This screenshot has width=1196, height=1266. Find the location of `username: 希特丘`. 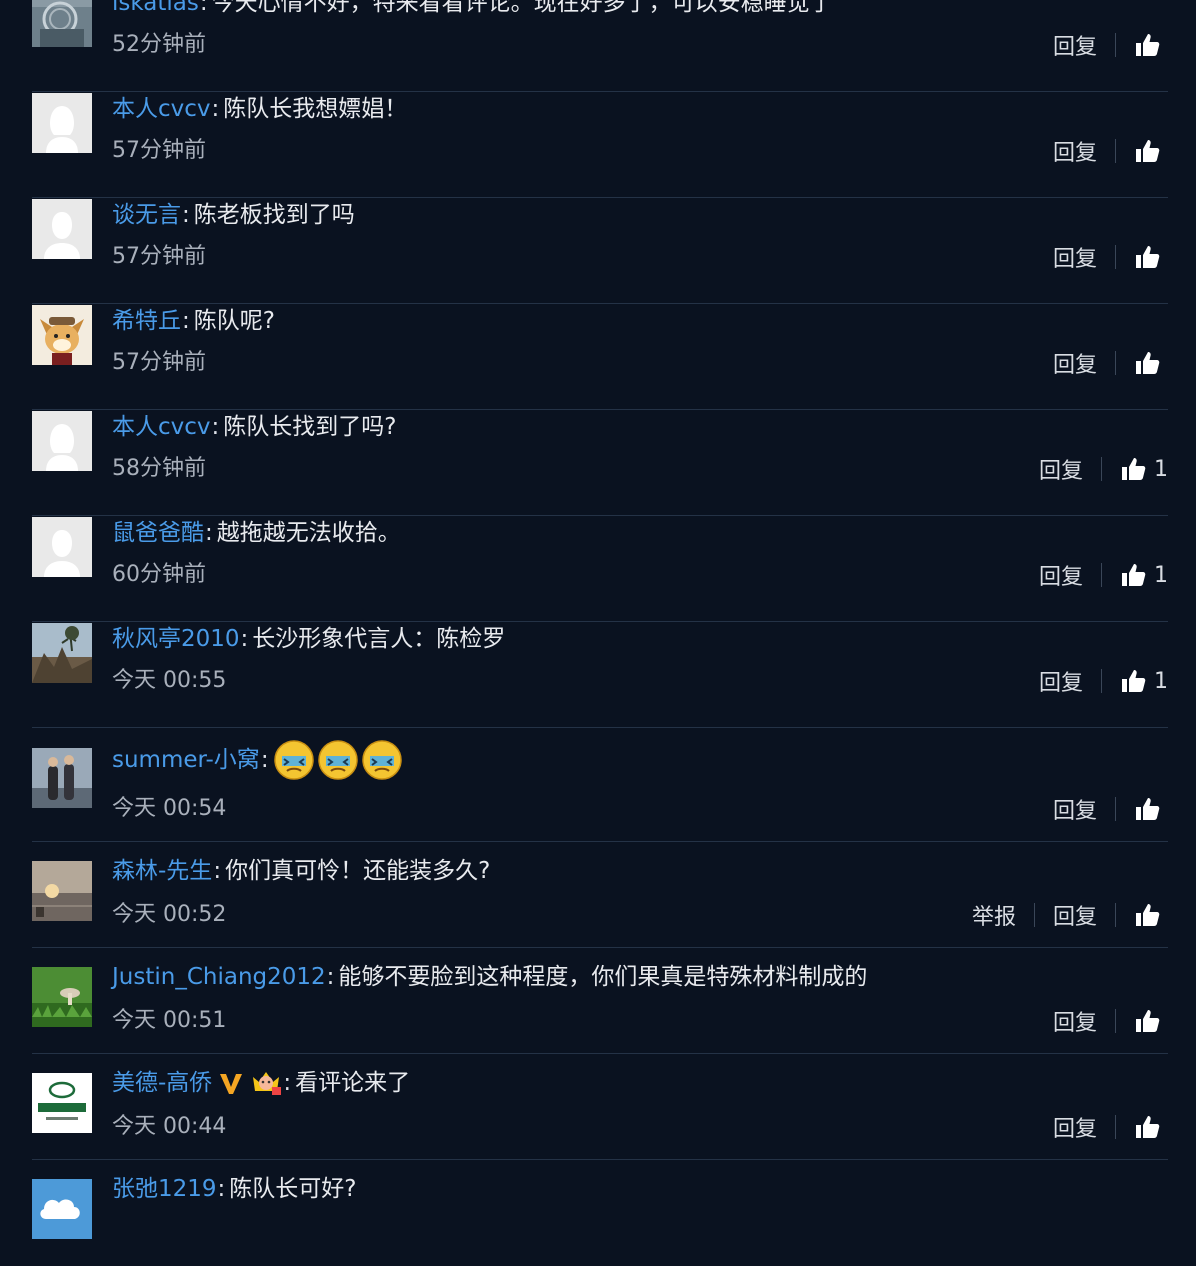

username: 希特丘 is located at coordinates (146, 321).